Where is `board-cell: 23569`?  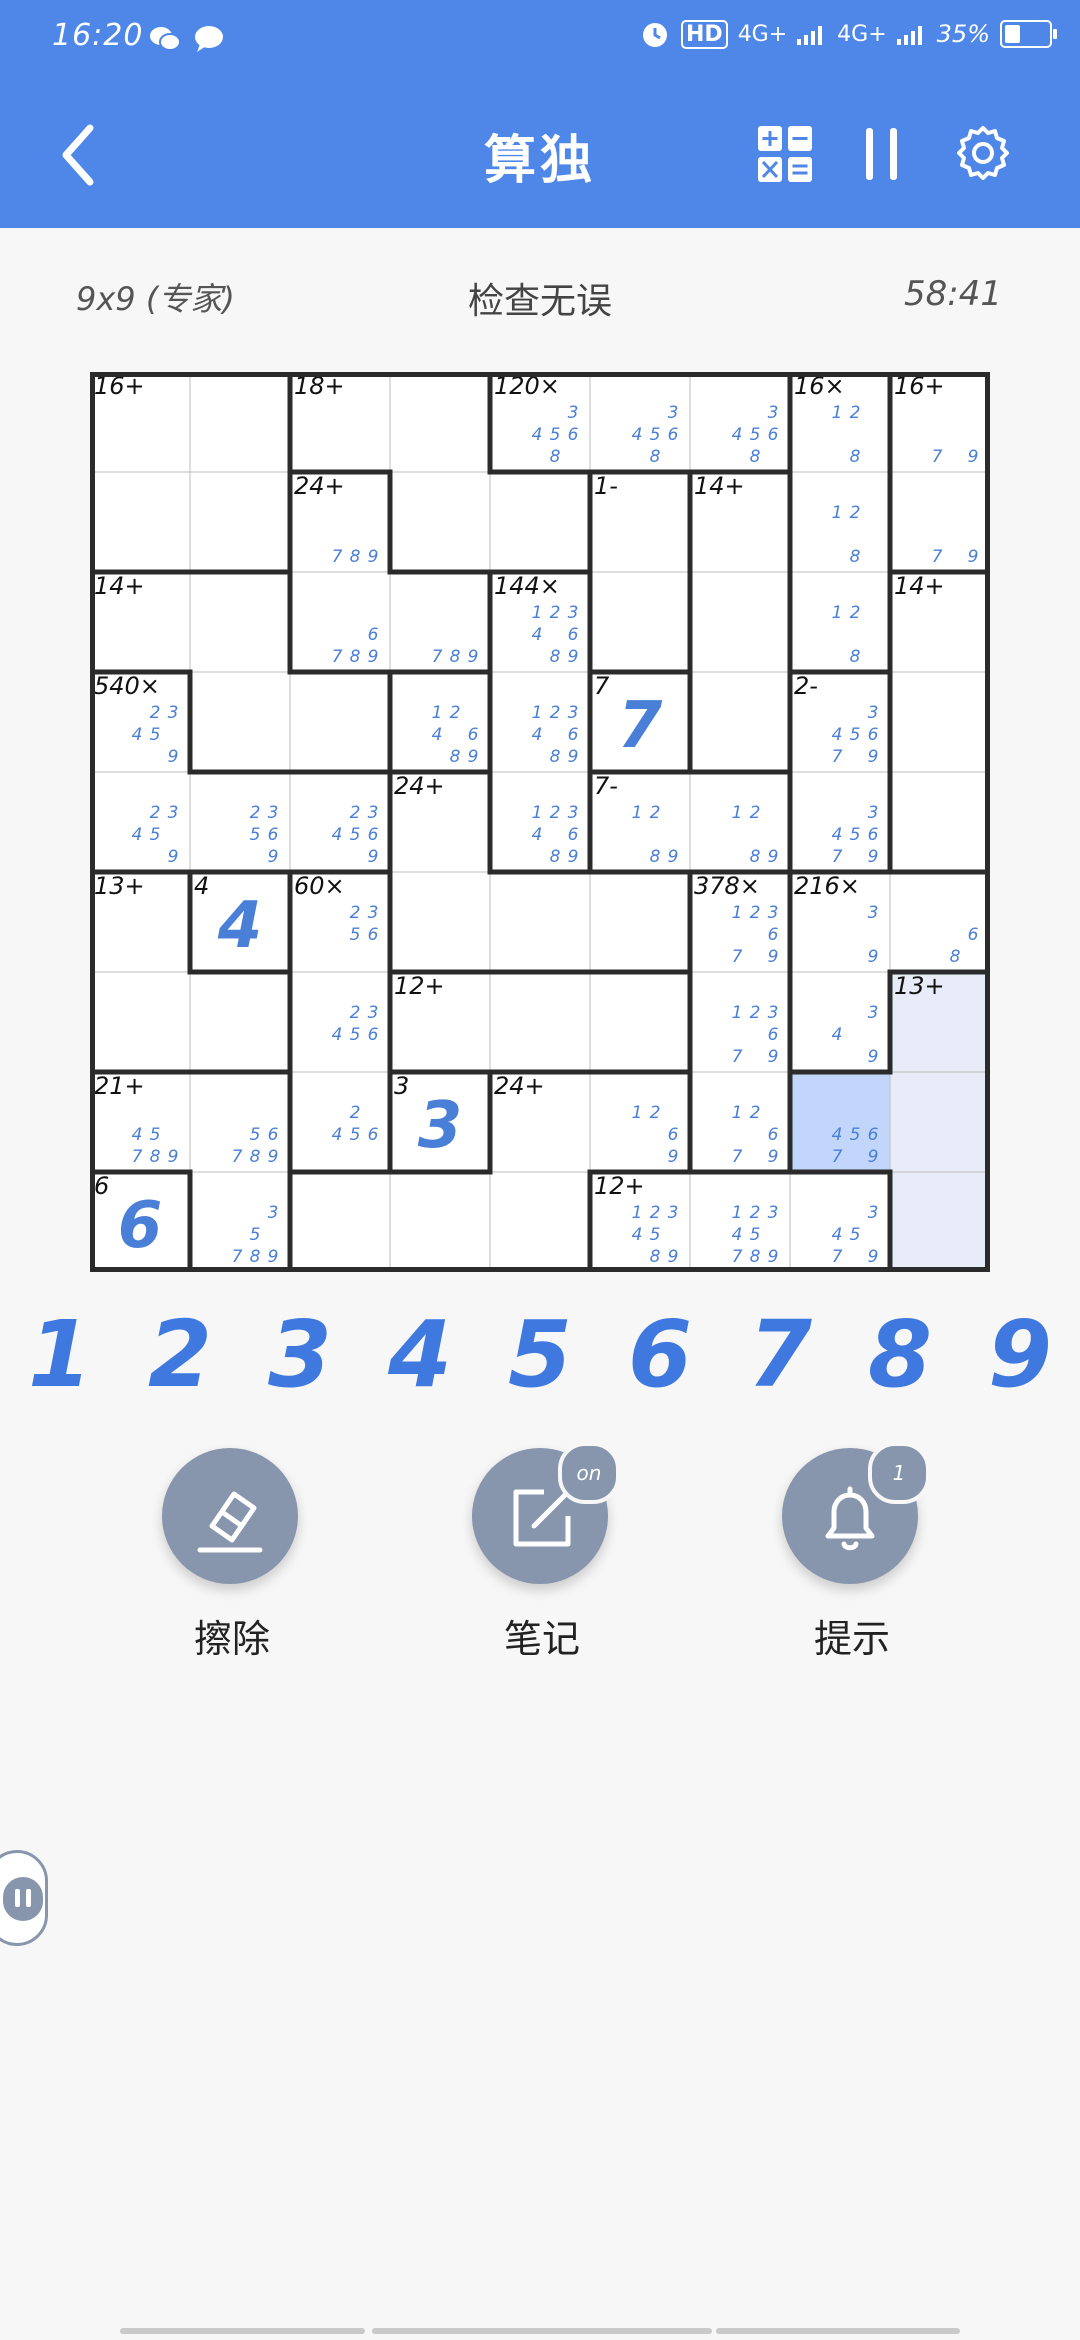
board-cell: 23569 is located at coordinates (240, 822).